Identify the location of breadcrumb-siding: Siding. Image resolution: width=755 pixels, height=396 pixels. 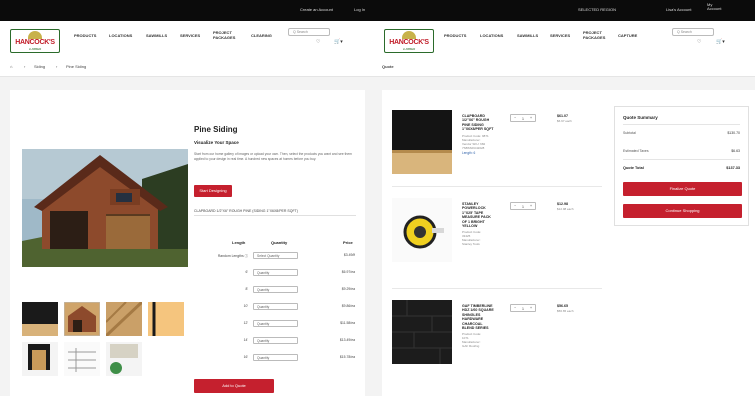
(39, 66).